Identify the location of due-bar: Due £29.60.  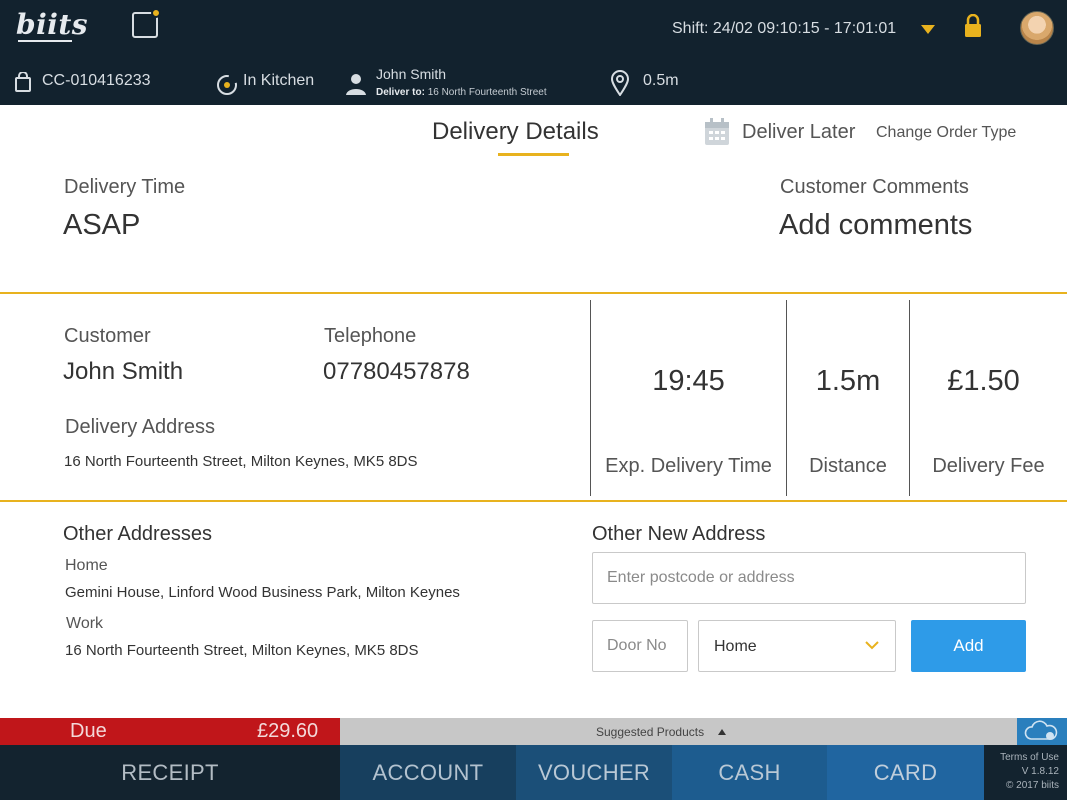
(170, 731).